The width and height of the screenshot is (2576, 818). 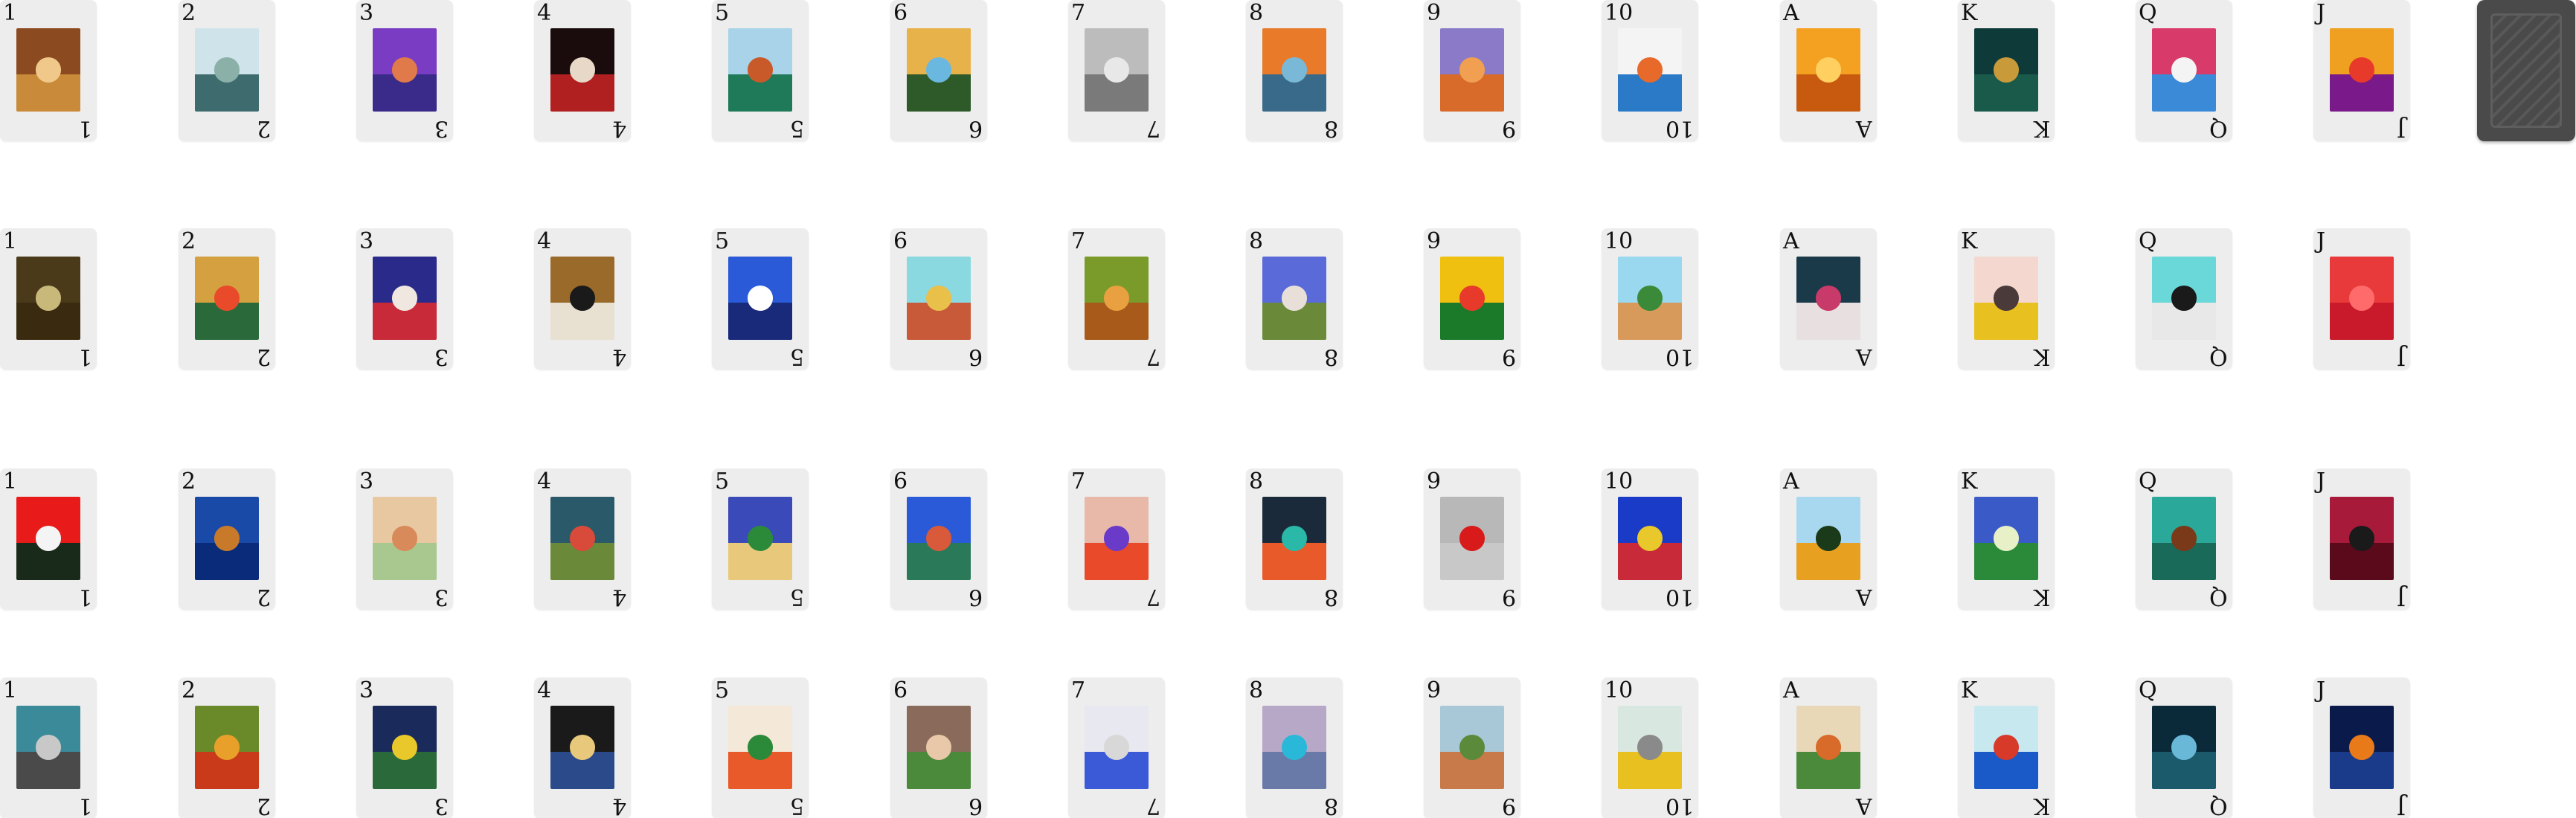 I want to click on card-rank-top: 4, so click(x=544, y=241).